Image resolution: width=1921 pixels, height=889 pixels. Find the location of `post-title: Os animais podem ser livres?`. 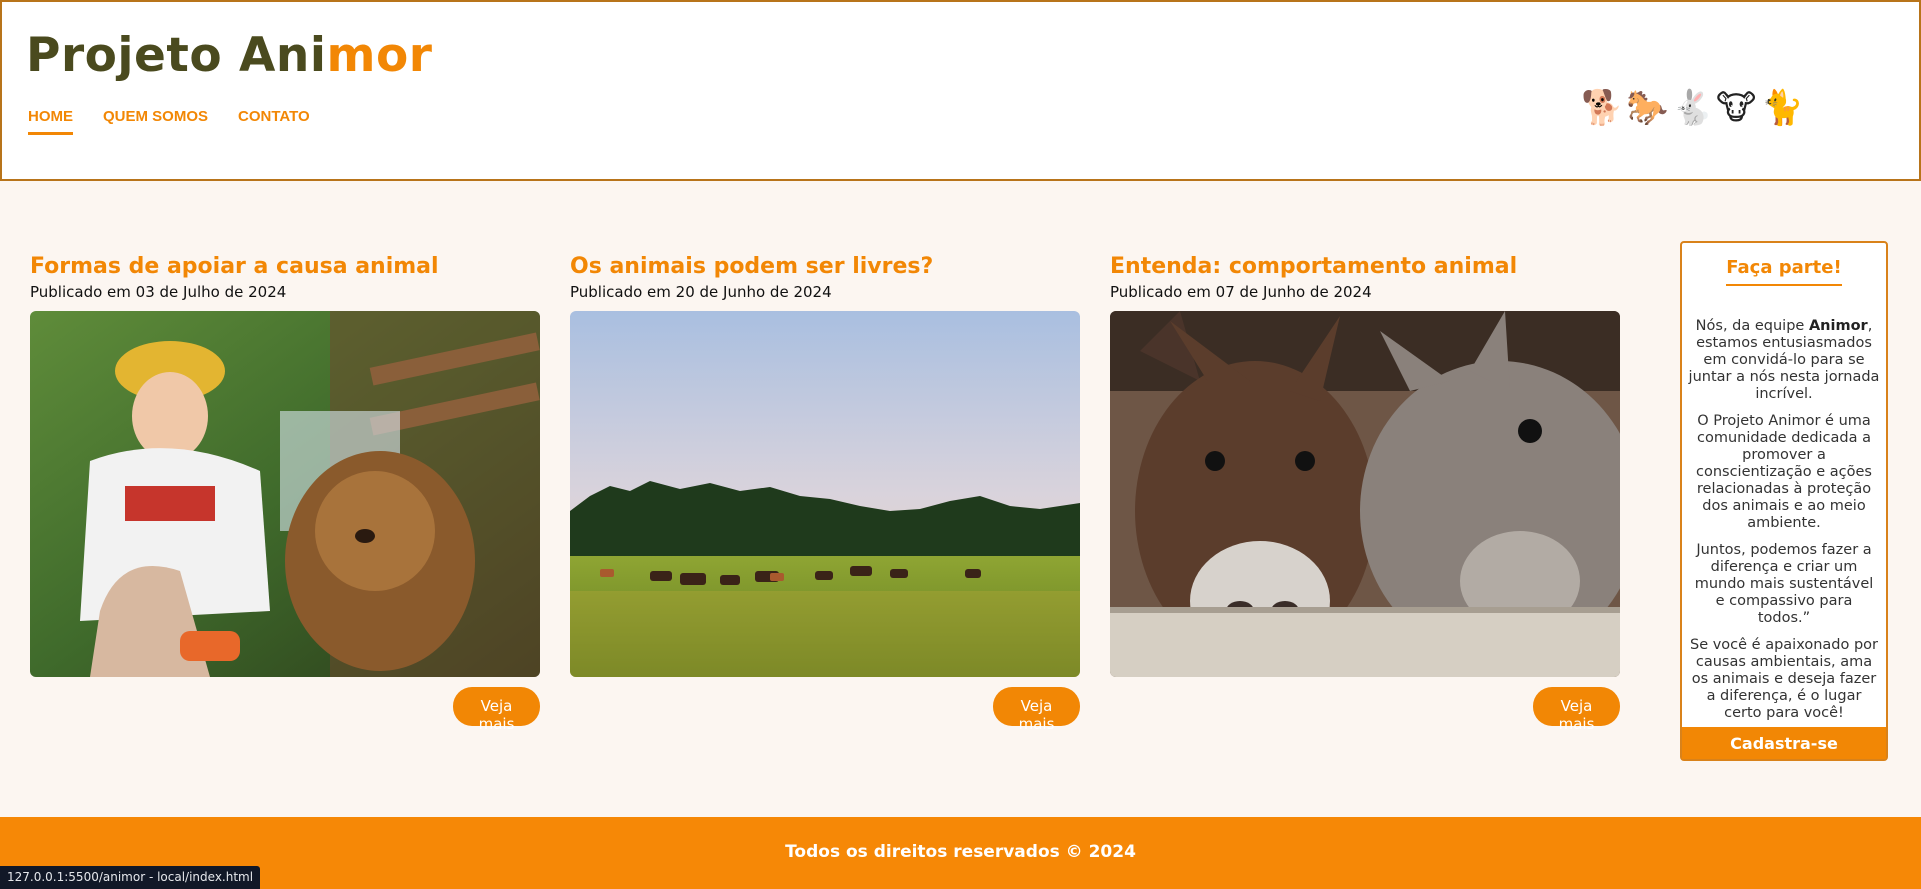

post-title: Os animais podem ser livres? is located at coordinates (825, 267).